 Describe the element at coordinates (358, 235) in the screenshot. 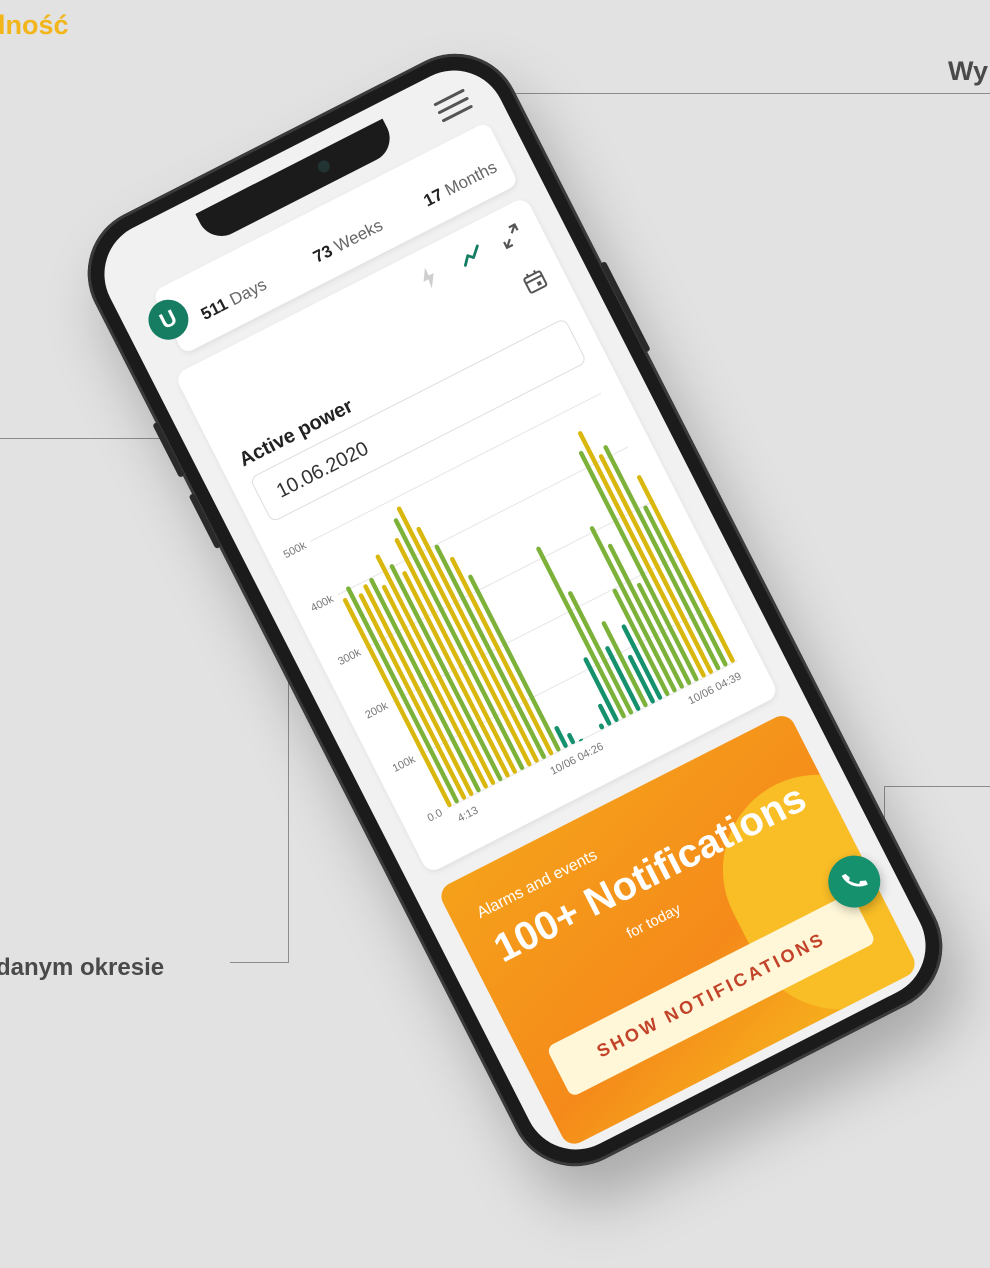

I see `stat-weeks-label: Weeks` at that location.